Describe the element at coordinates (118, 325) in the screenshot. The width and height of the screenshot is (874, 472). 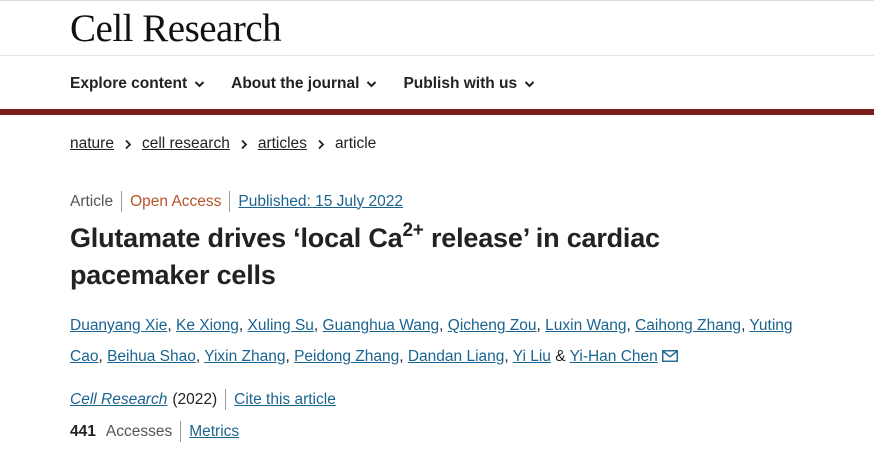
I see `author-link: Duanyang Xie` at that location.